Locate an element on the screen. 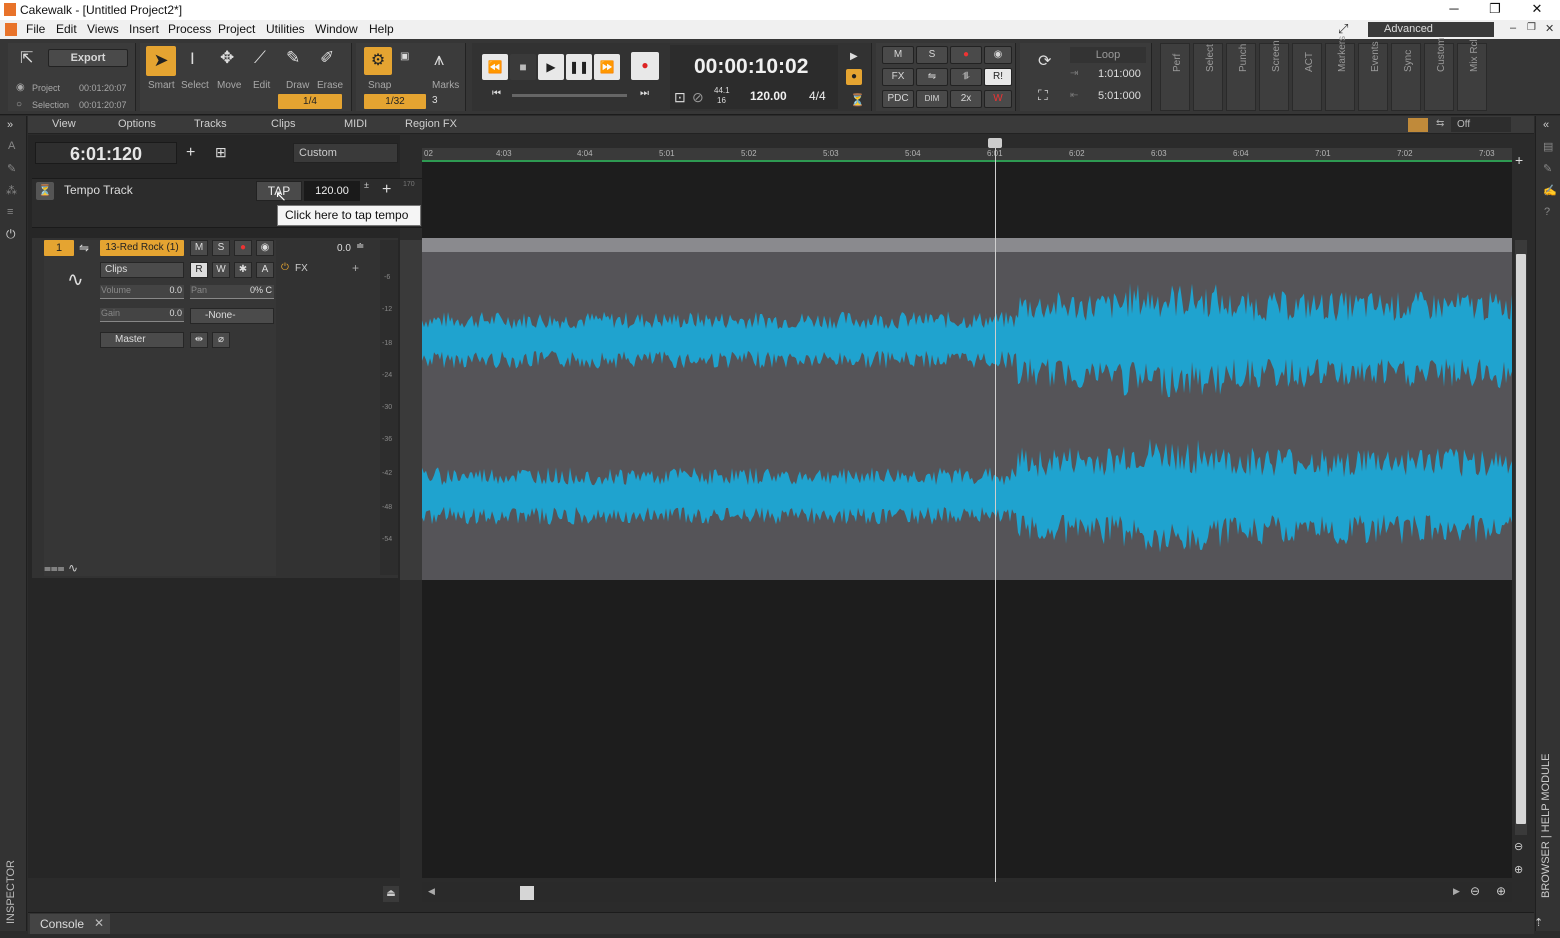 This screenshot has height=938, width=1560. browser-tab: BROWSER | HELP MODULE is located at coordinates (1546, 826).